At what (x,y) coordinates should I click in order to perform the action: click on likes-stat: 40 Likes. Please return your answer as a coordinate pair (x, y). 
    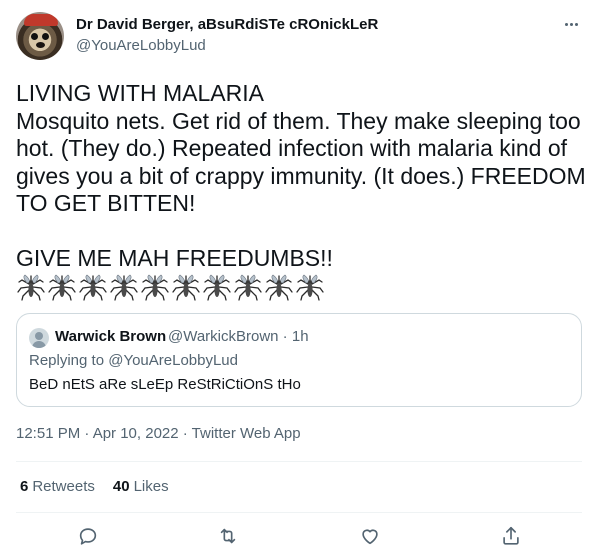
    Looking at the image, I should click on (141, 486).